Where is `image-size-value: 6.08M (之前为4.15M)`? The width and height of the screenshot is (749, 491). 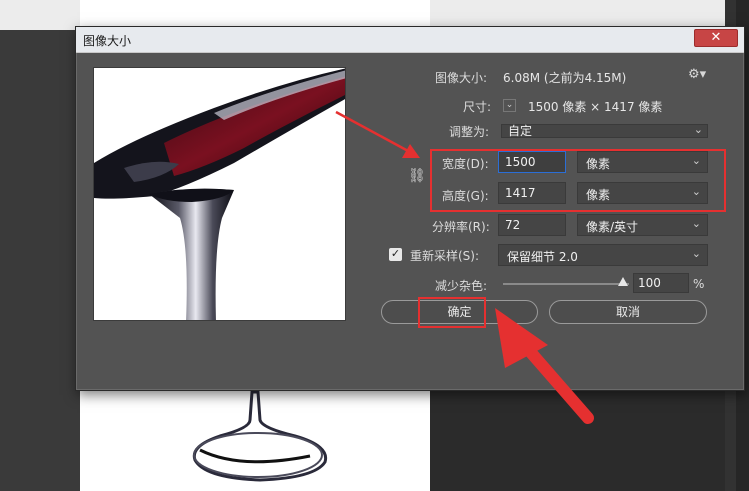 image-size-value: 6.08M (之前为4.15M) is located at coordinates (565, 78).